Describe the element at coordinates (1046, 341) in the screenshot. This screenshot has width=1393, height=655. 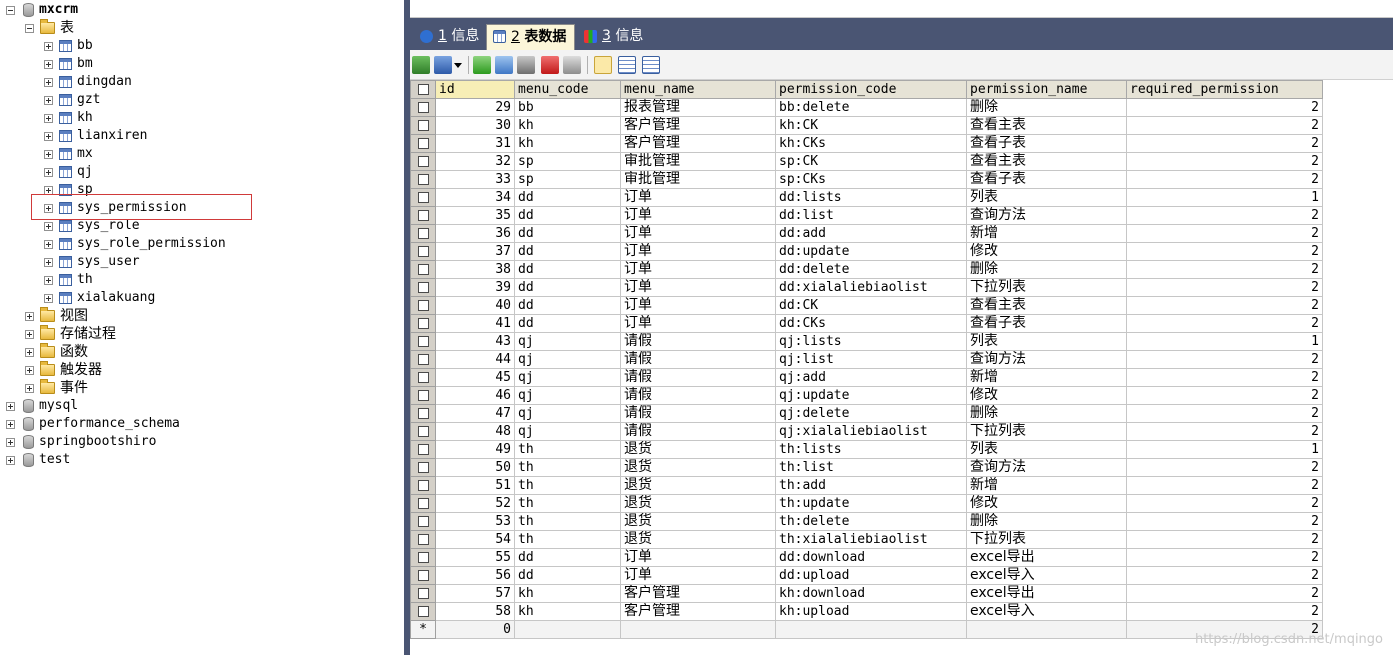
I see `cell-permission-name: 列表` at that location.